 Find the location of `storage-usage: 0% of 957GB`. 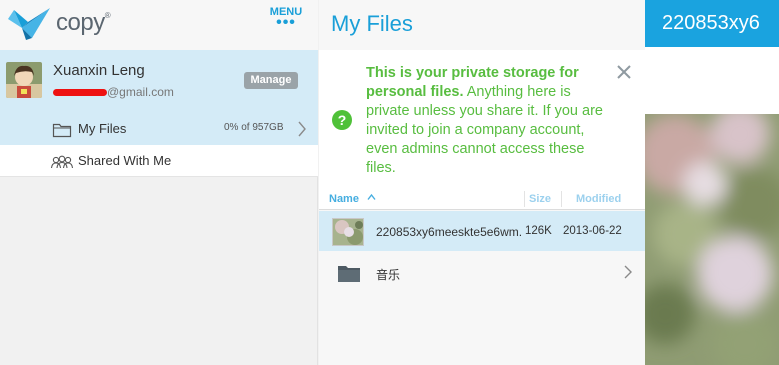

storage-usage: 0% of 957GB is located at coordinates (254, 127).